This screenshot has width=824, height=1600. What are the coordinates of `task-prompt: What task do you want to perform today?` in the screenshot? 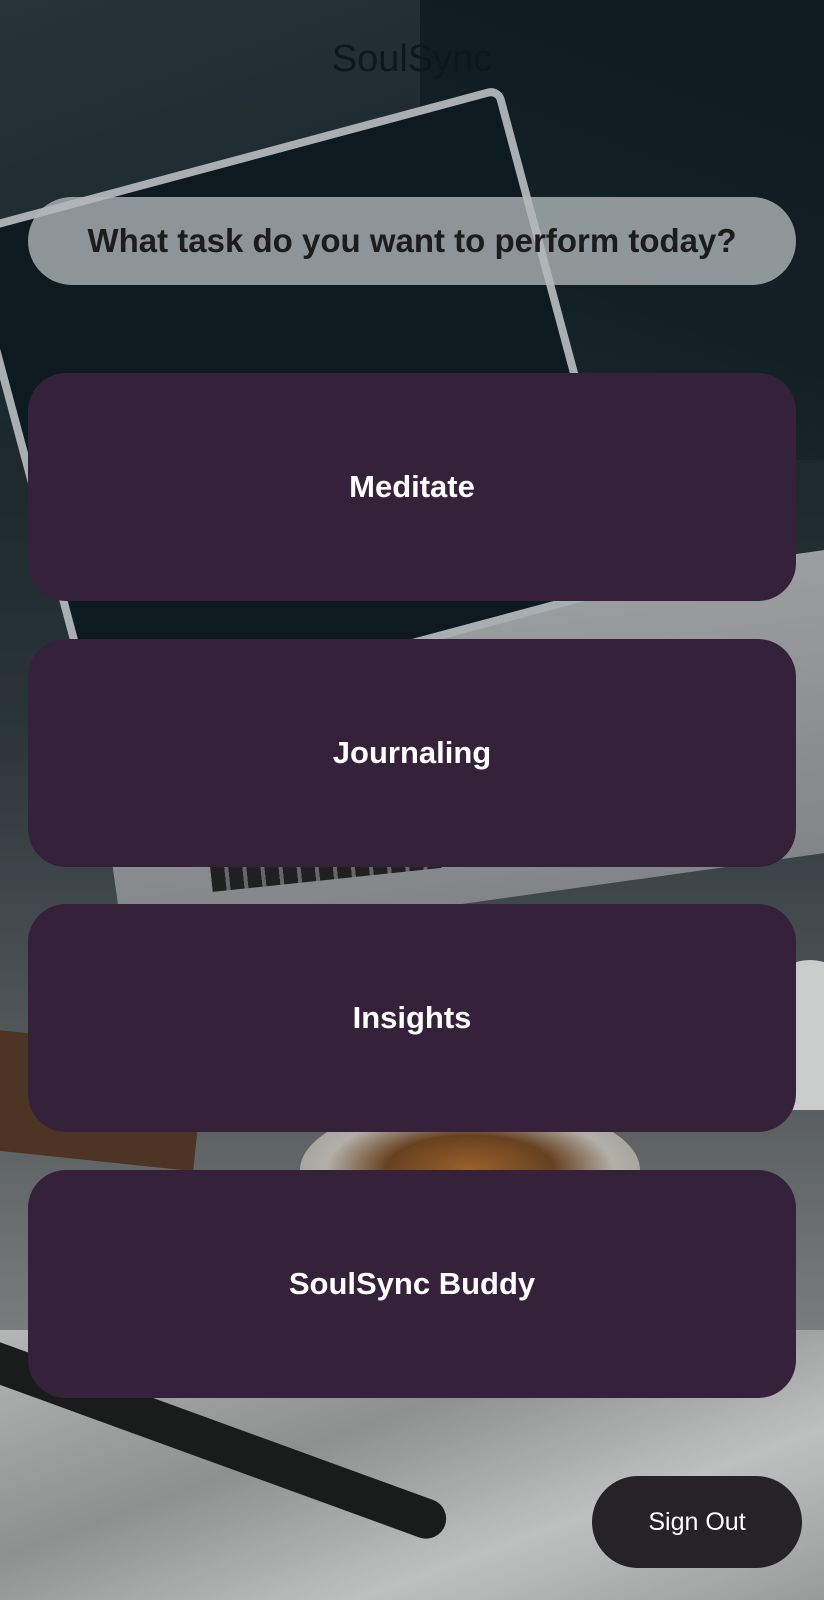 It's located at (412, 241).